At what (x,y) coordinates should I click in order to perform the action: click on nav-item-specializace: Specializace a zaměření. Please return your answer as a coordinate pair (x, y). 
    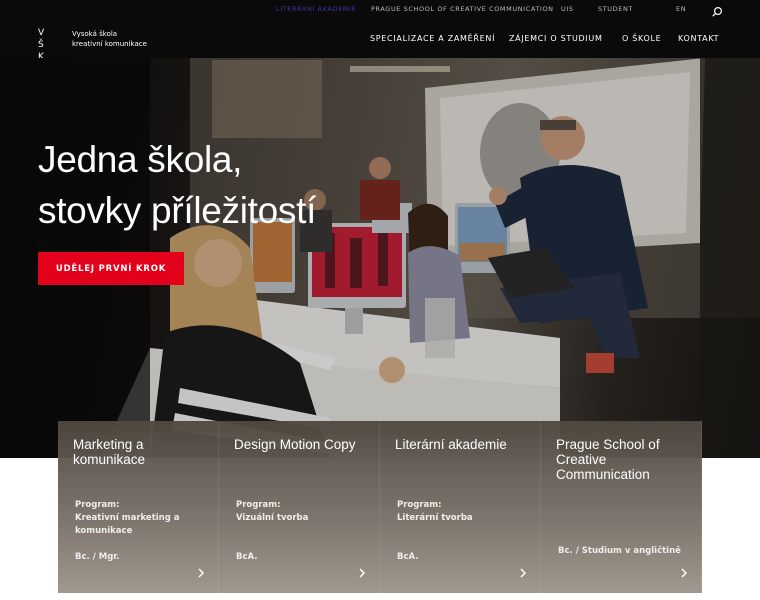
    Looking at the image, I should click on (432, 38).